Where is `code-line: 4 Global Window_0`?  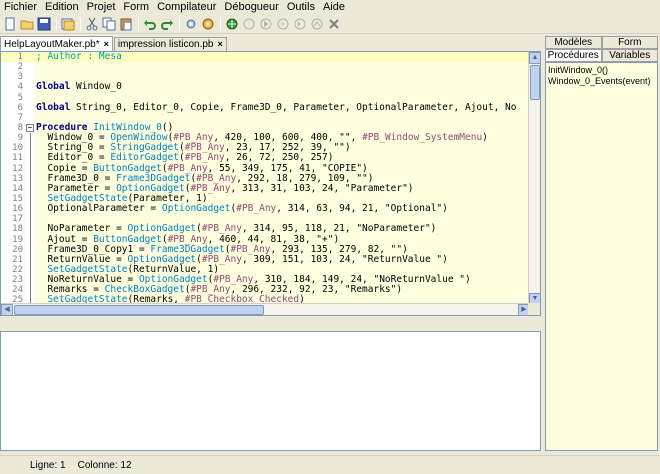 code-line: 4 Global Window_0 is located at coordinates (264, 87).